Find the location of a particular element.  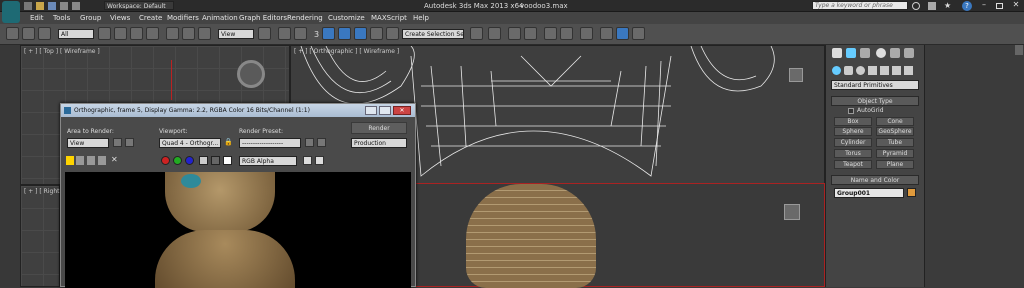

selection-filter-dropdown: All is located at coordinates (76, 34).